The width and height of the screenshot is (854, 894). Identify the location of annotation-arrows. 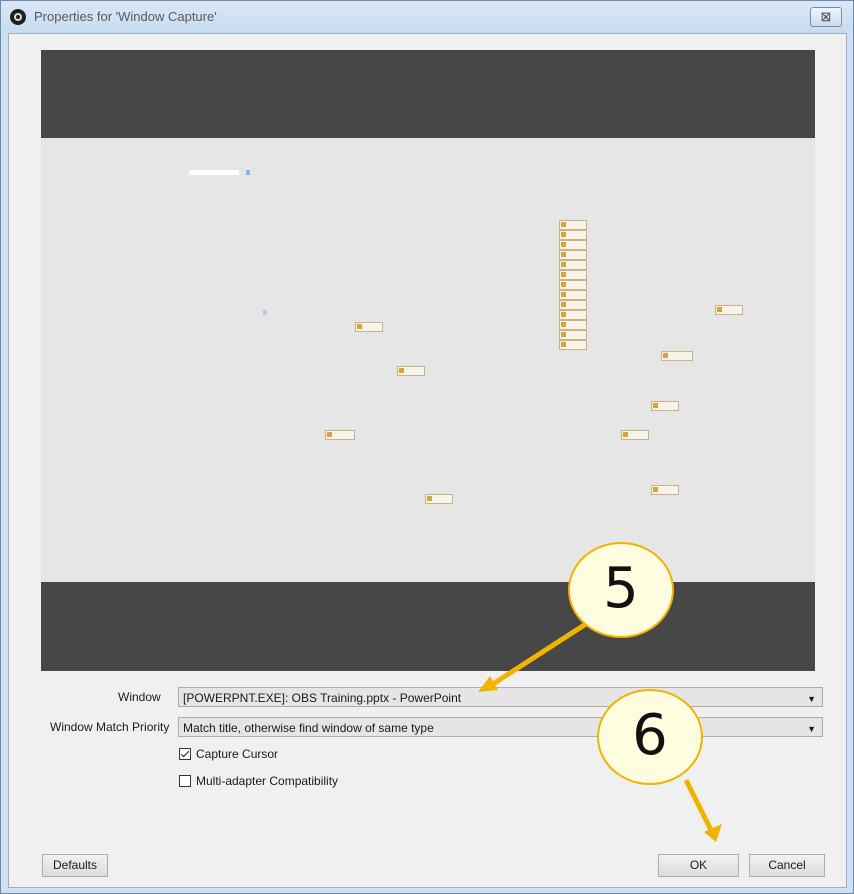
(600, 729).